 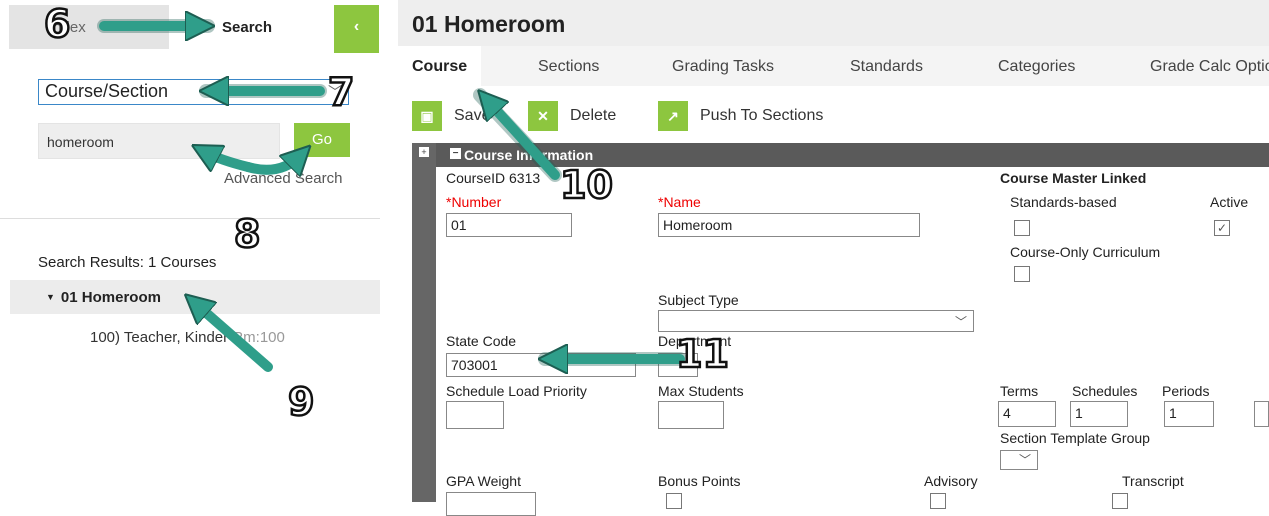 What do you see at coordinates (698, 300) in the screenshot?
I see `subject-type-label: Subject Type` at bounding box center [698, 300].